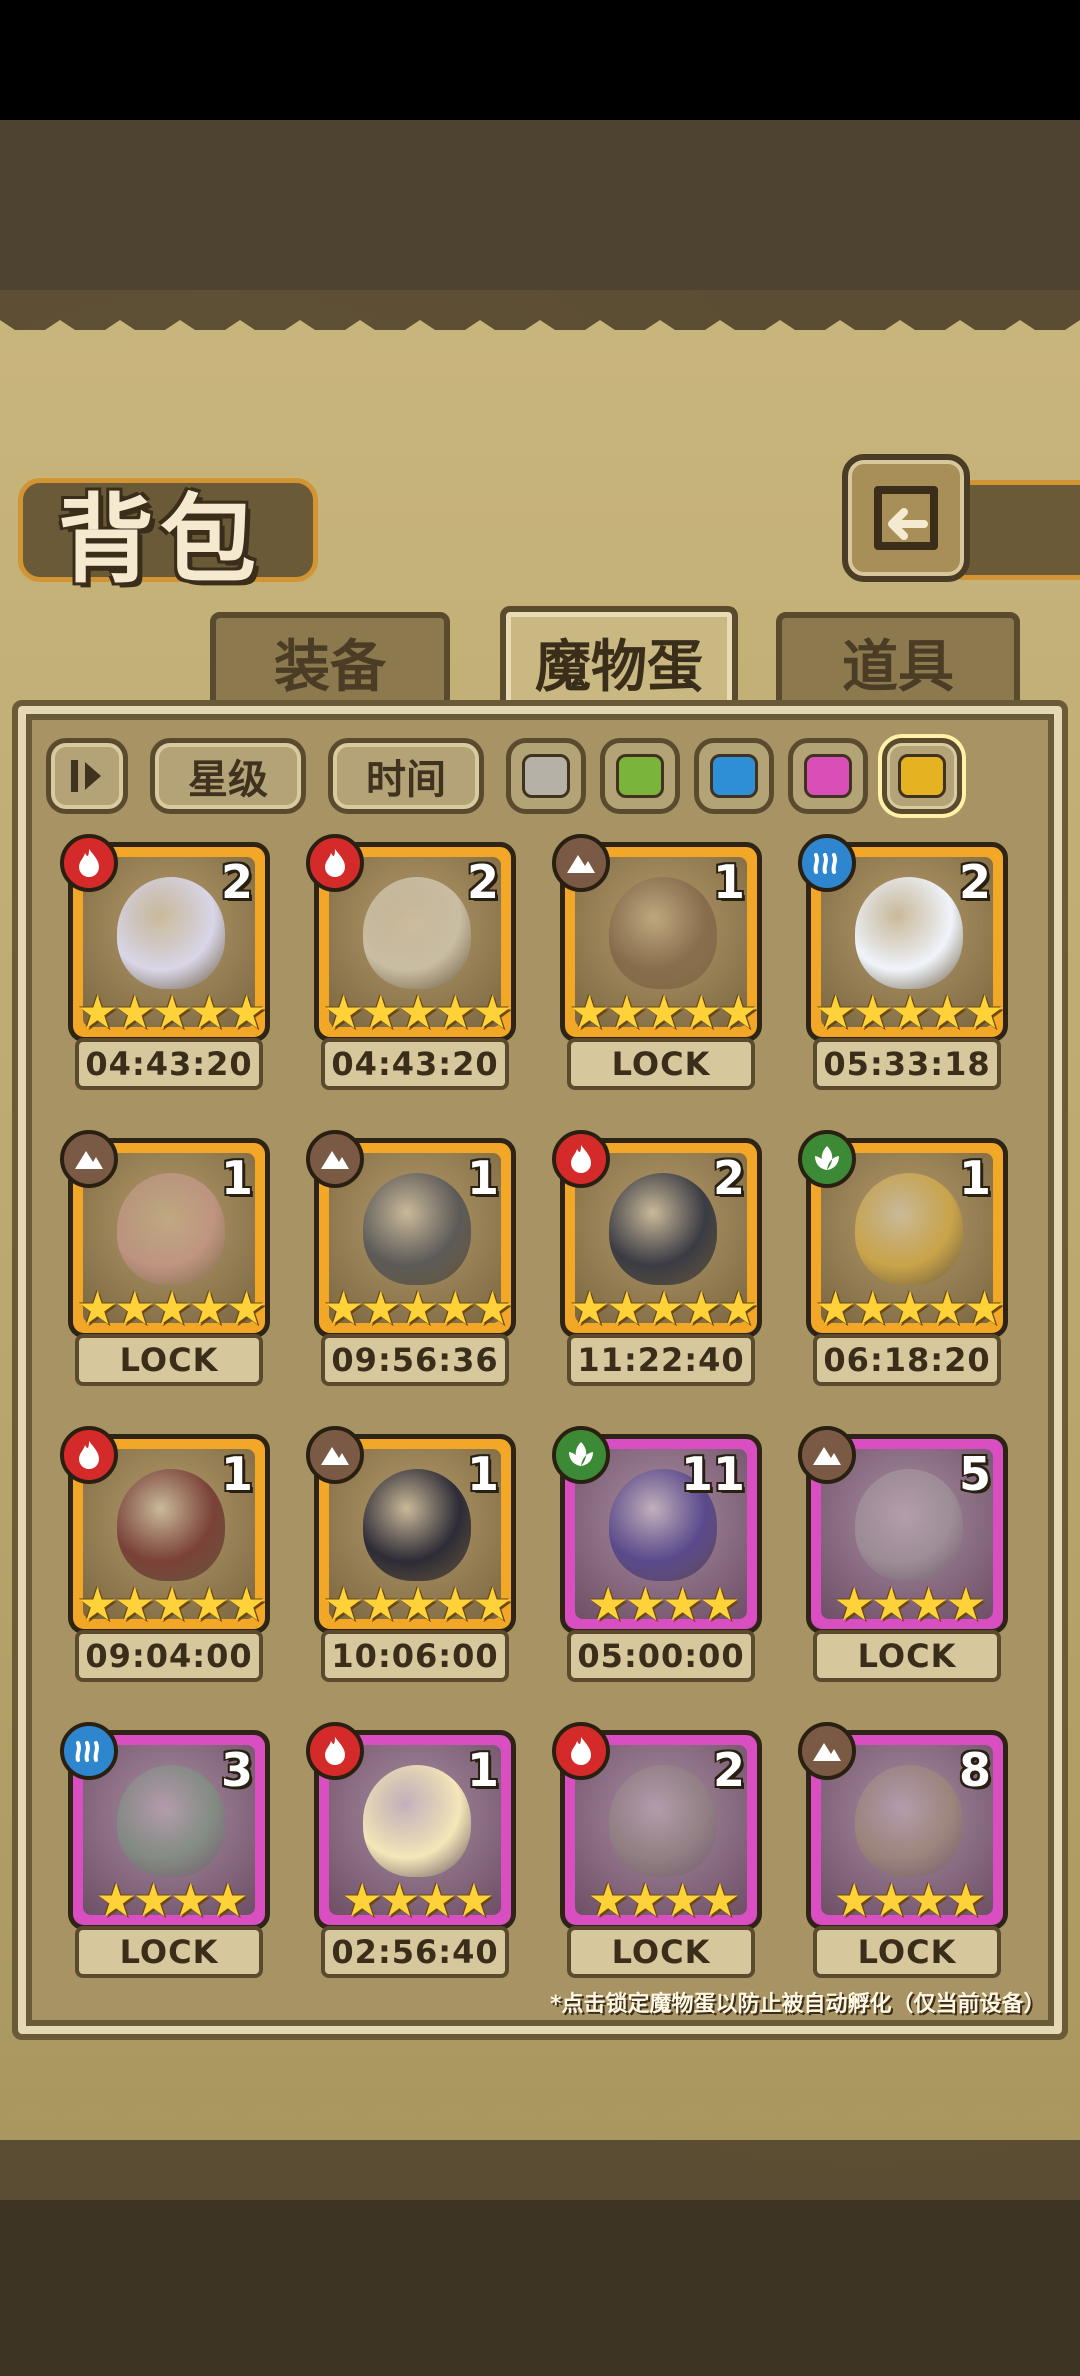 The height and width of the screenshot is (2376, 1080). Describe the element at coordinates (89, 1751) in the screenshot. I see `water-element-icon` at that location.